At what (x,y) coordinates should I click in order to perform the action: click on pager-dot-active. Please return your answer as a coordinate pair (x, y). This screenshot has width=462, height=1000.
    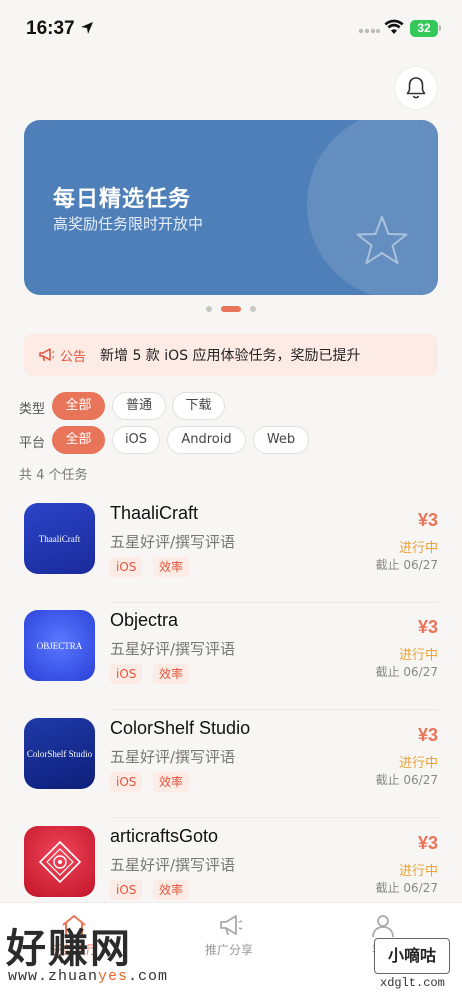
    Looking at the image, I should click on (231, 309).